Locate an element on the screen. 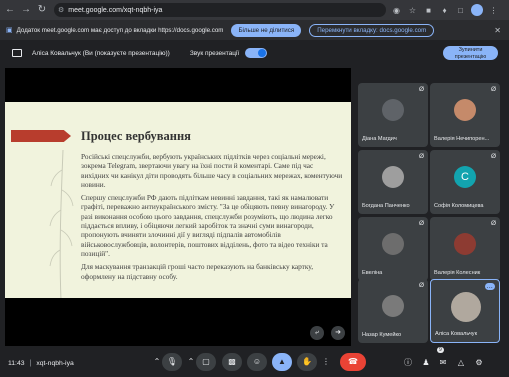  profile-avatar is located at coordinates (477, 10).